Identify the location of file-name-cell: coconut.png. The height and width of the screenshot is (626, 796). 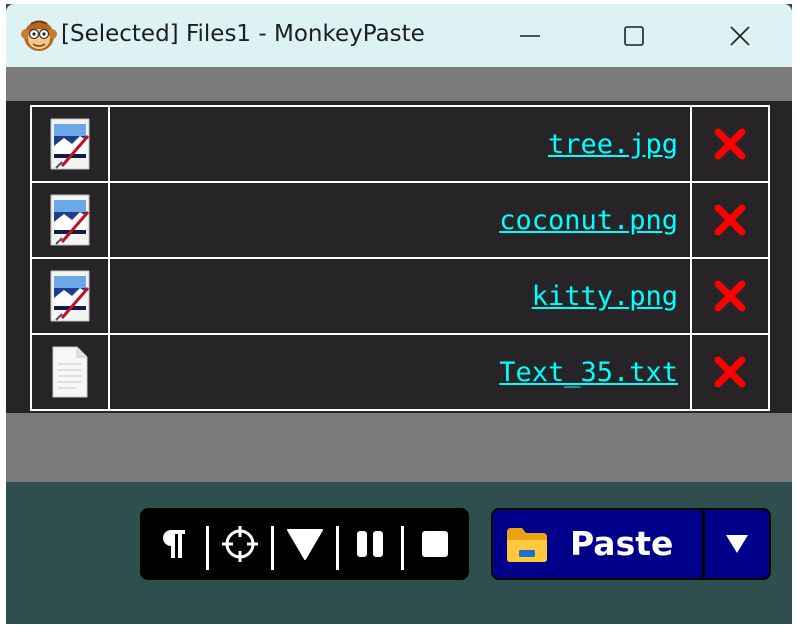
(400, 220).